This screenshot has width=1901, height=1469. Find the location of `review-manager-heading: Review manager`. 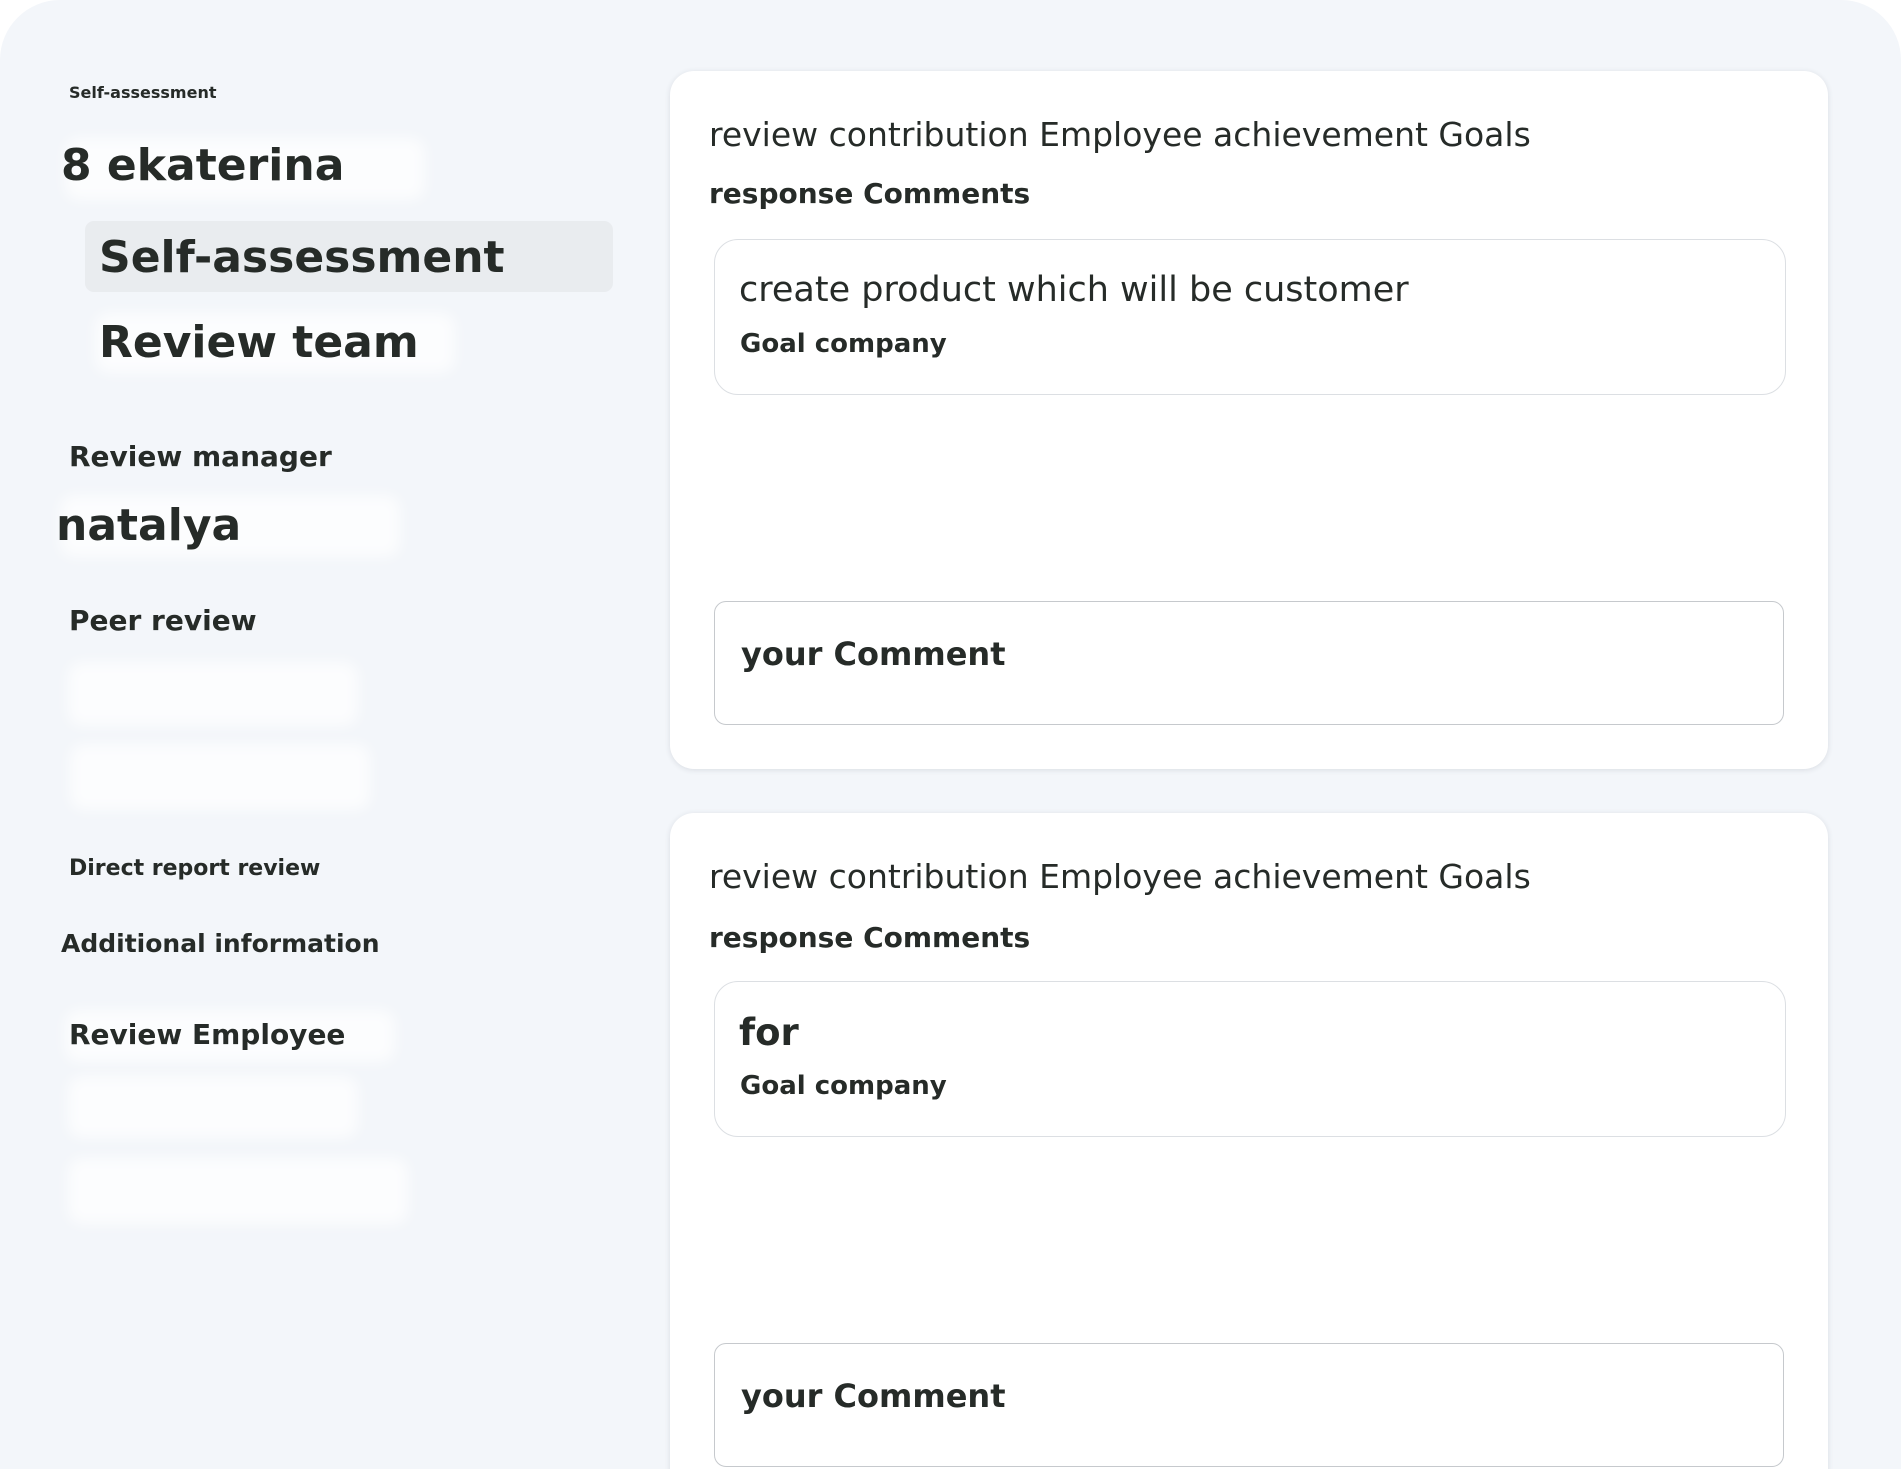

review-manager-heading: Review manager is located at coordinates (200, 456).